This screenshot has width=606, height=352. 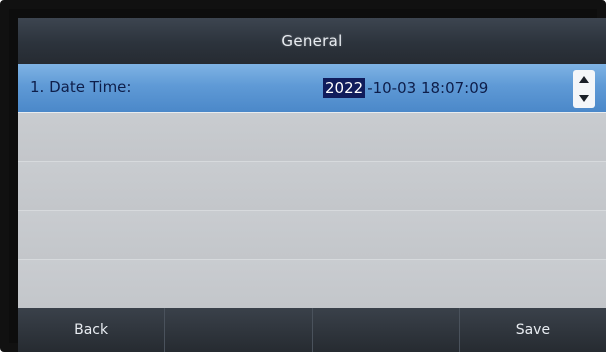 I want to click on date-time-input: 2022 -10-03 18:07:09, so click(x=405, y=88).